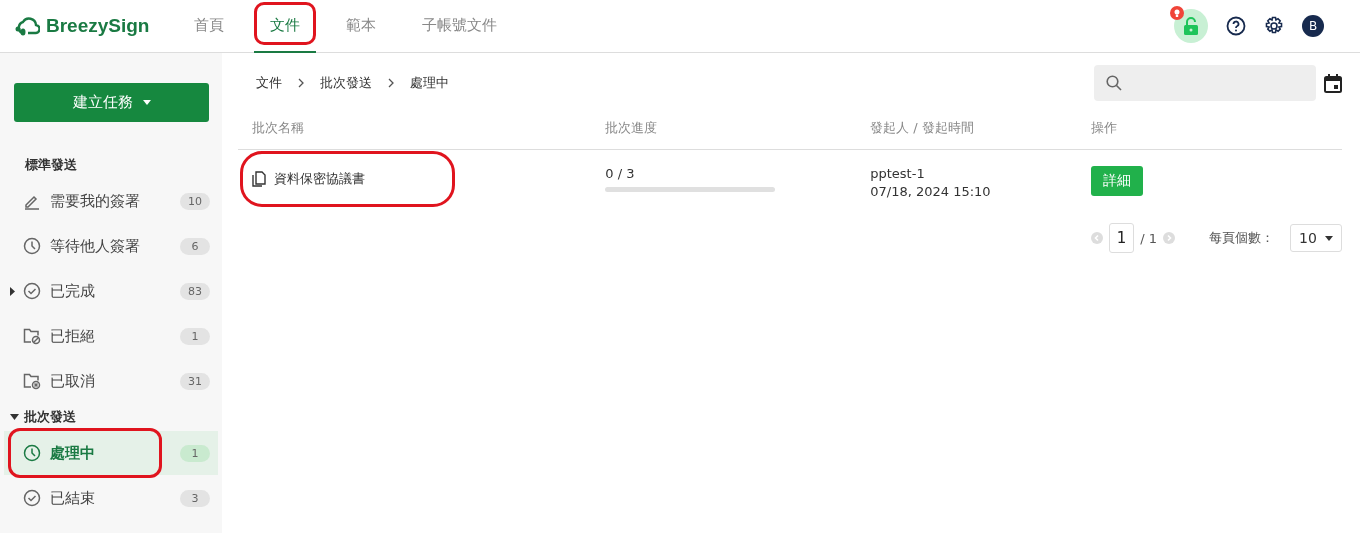  I want to click on column-header: 批次進度, so click(724, 134).